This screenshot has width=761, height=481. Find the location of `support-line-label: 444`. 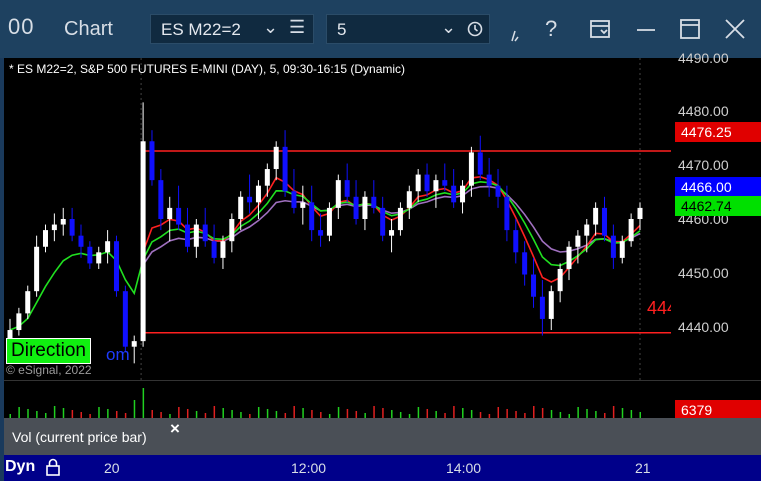

support-line-label: 444 is located at coordinates (659, 308).